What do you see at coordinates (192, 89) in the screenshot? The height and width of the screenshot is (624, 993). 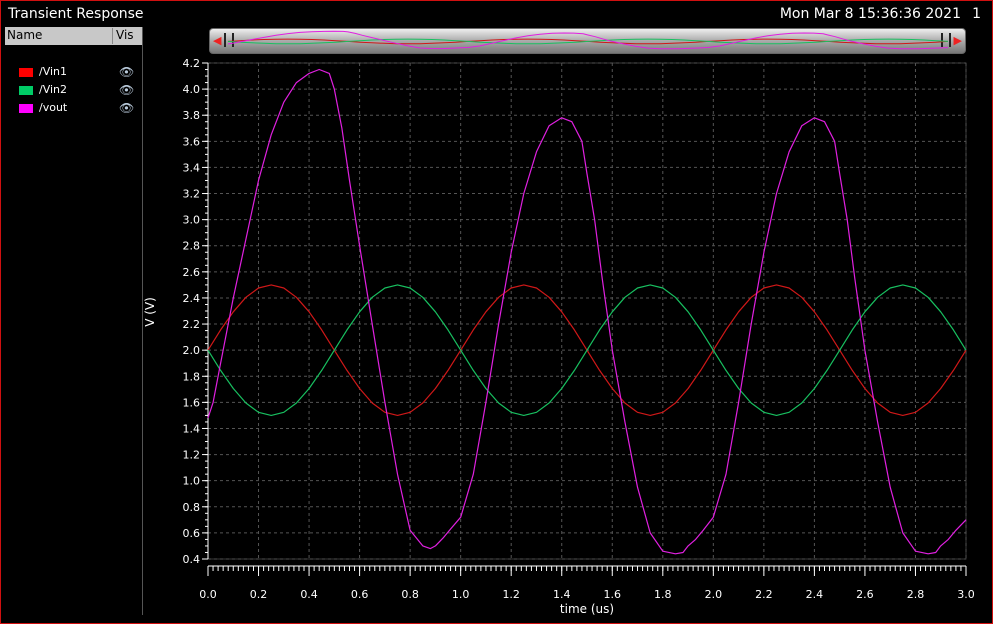 I see `y-tick-label: 4.0` at bounding box center [192, 89].